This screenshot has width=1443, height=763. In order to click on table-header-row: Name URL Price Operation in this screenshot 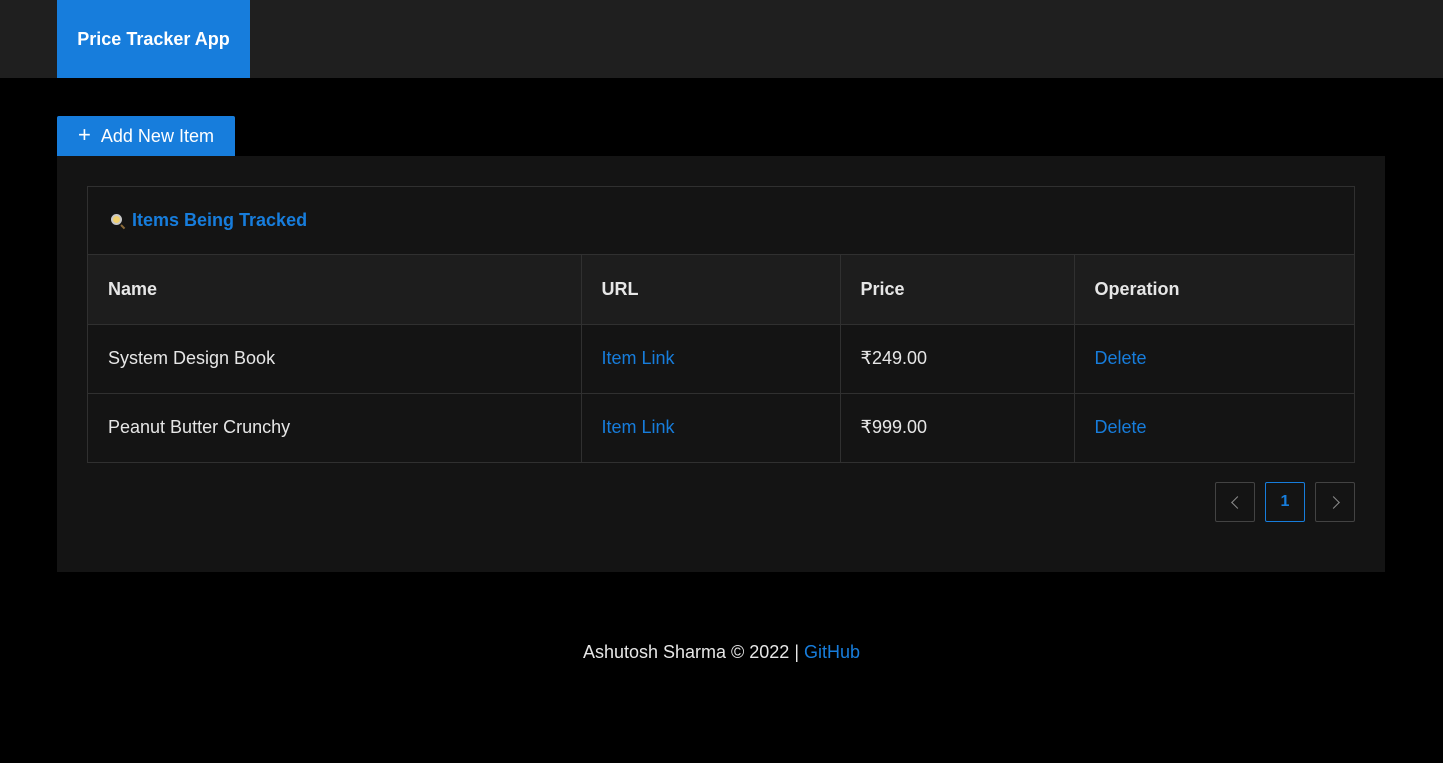, I will do `click(721, 290)`.